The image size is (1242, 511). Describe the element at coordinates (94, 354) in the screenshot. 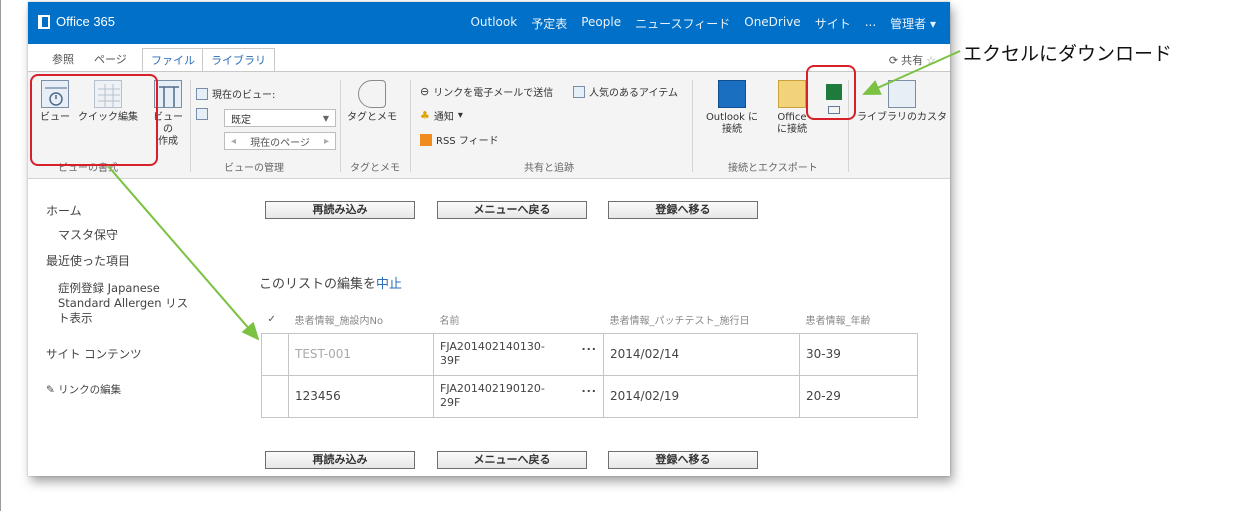

I see `nav-site-contents: サイト コンテンツ` at that location.